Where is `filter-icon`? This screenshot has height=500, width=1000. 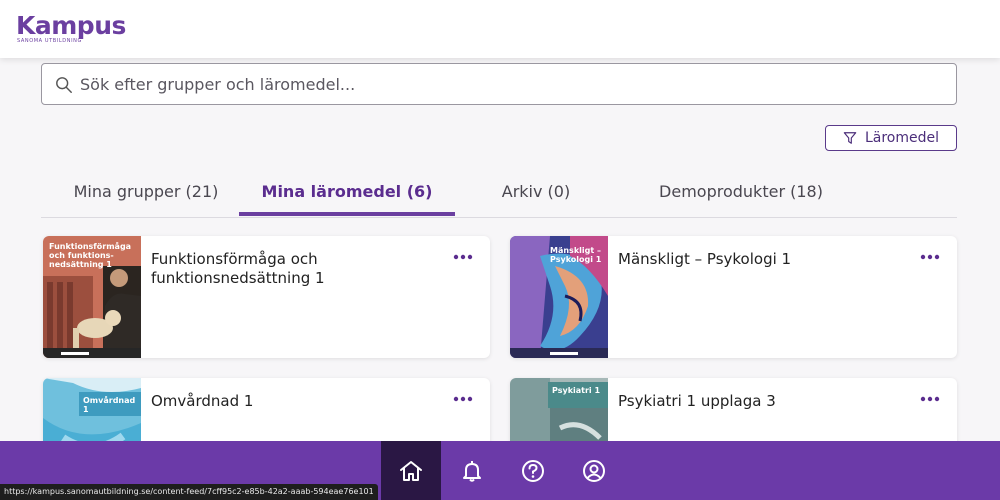 filter-icon is located at coordinates (850, 138).